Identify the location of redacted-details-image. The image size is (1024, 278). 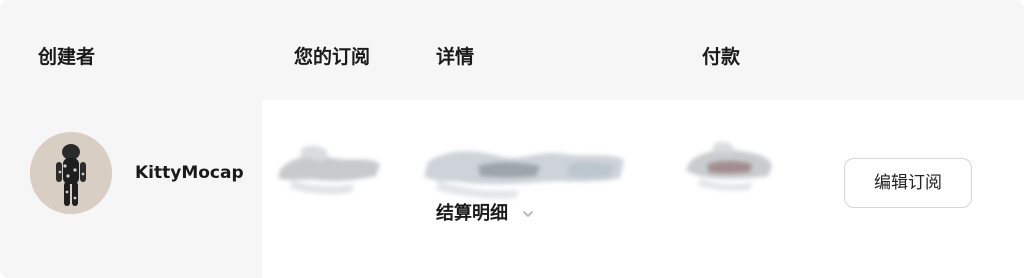
(524, 175).